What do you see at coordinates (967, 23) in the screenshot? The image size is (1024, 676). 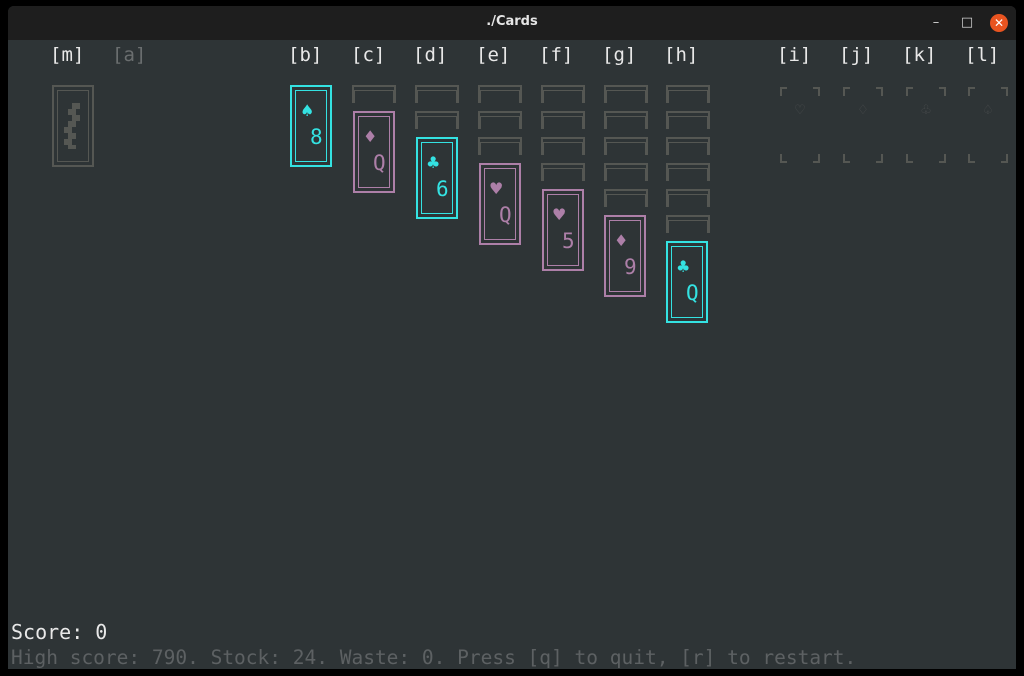 I see `maximize-button: □` at bounding box center [967, 23].